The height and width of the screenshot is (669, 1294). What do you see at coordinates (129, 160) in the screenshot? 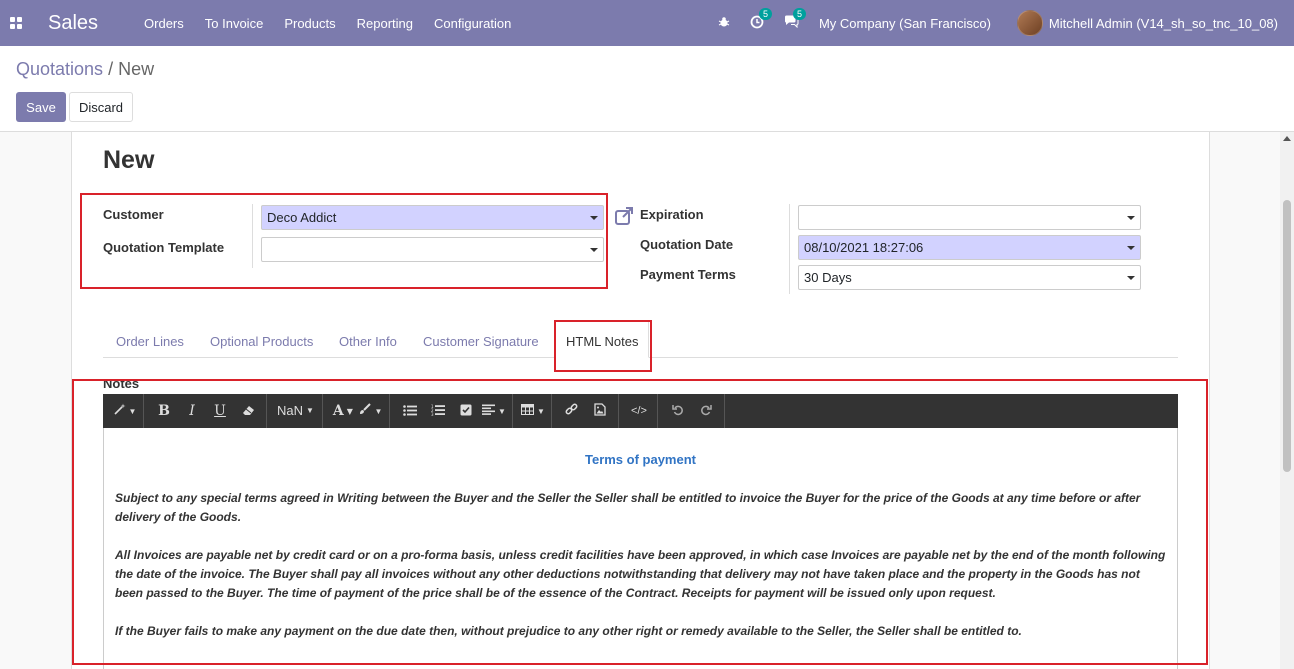
I see `record-title: New` at bounding box center [129, 160].